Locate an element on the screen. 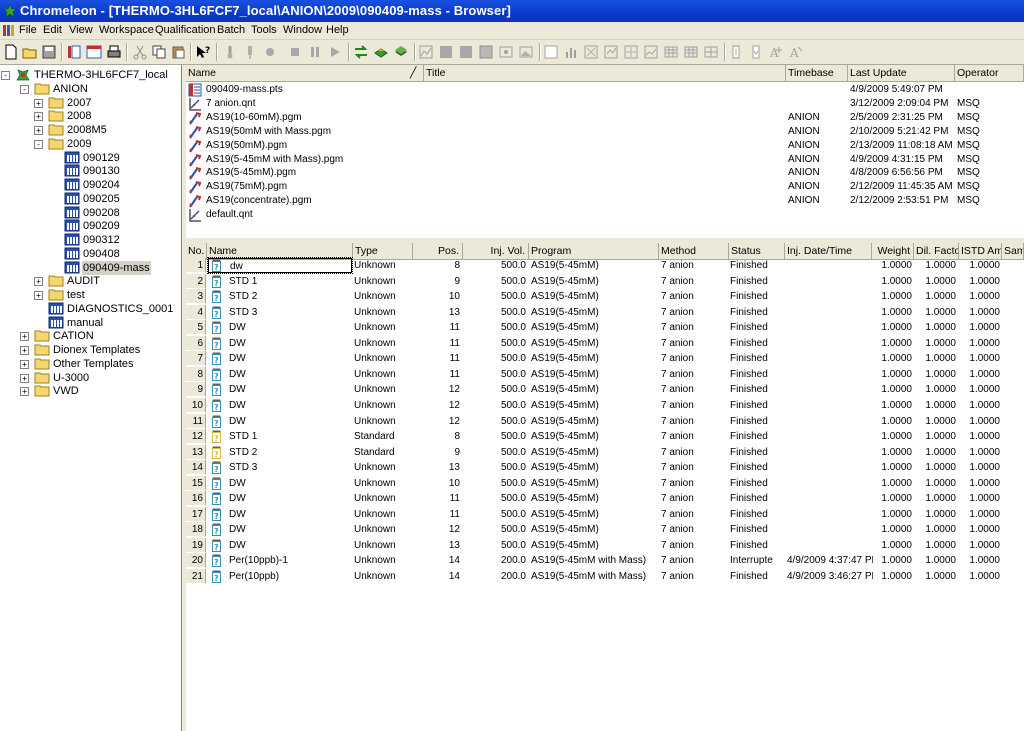  sample-type: Standard is located at coordinates (383, 436).